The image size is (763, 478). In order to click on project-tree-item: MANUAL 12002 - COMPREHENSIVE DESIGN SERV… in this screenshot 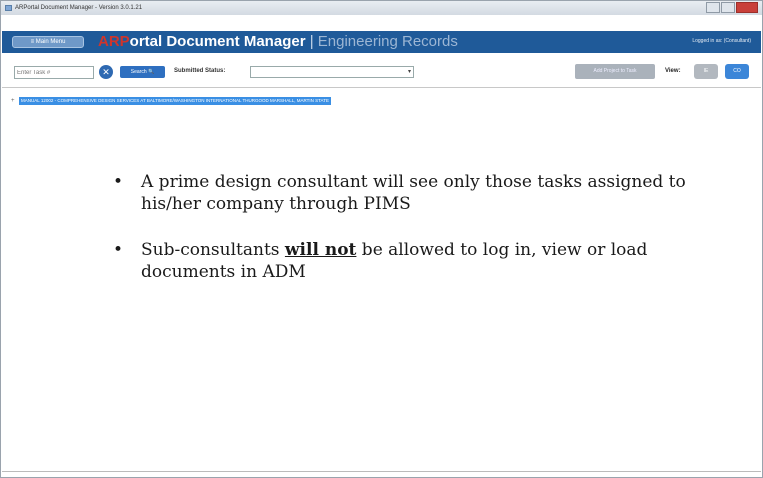, I will do `click(175, 101)`.